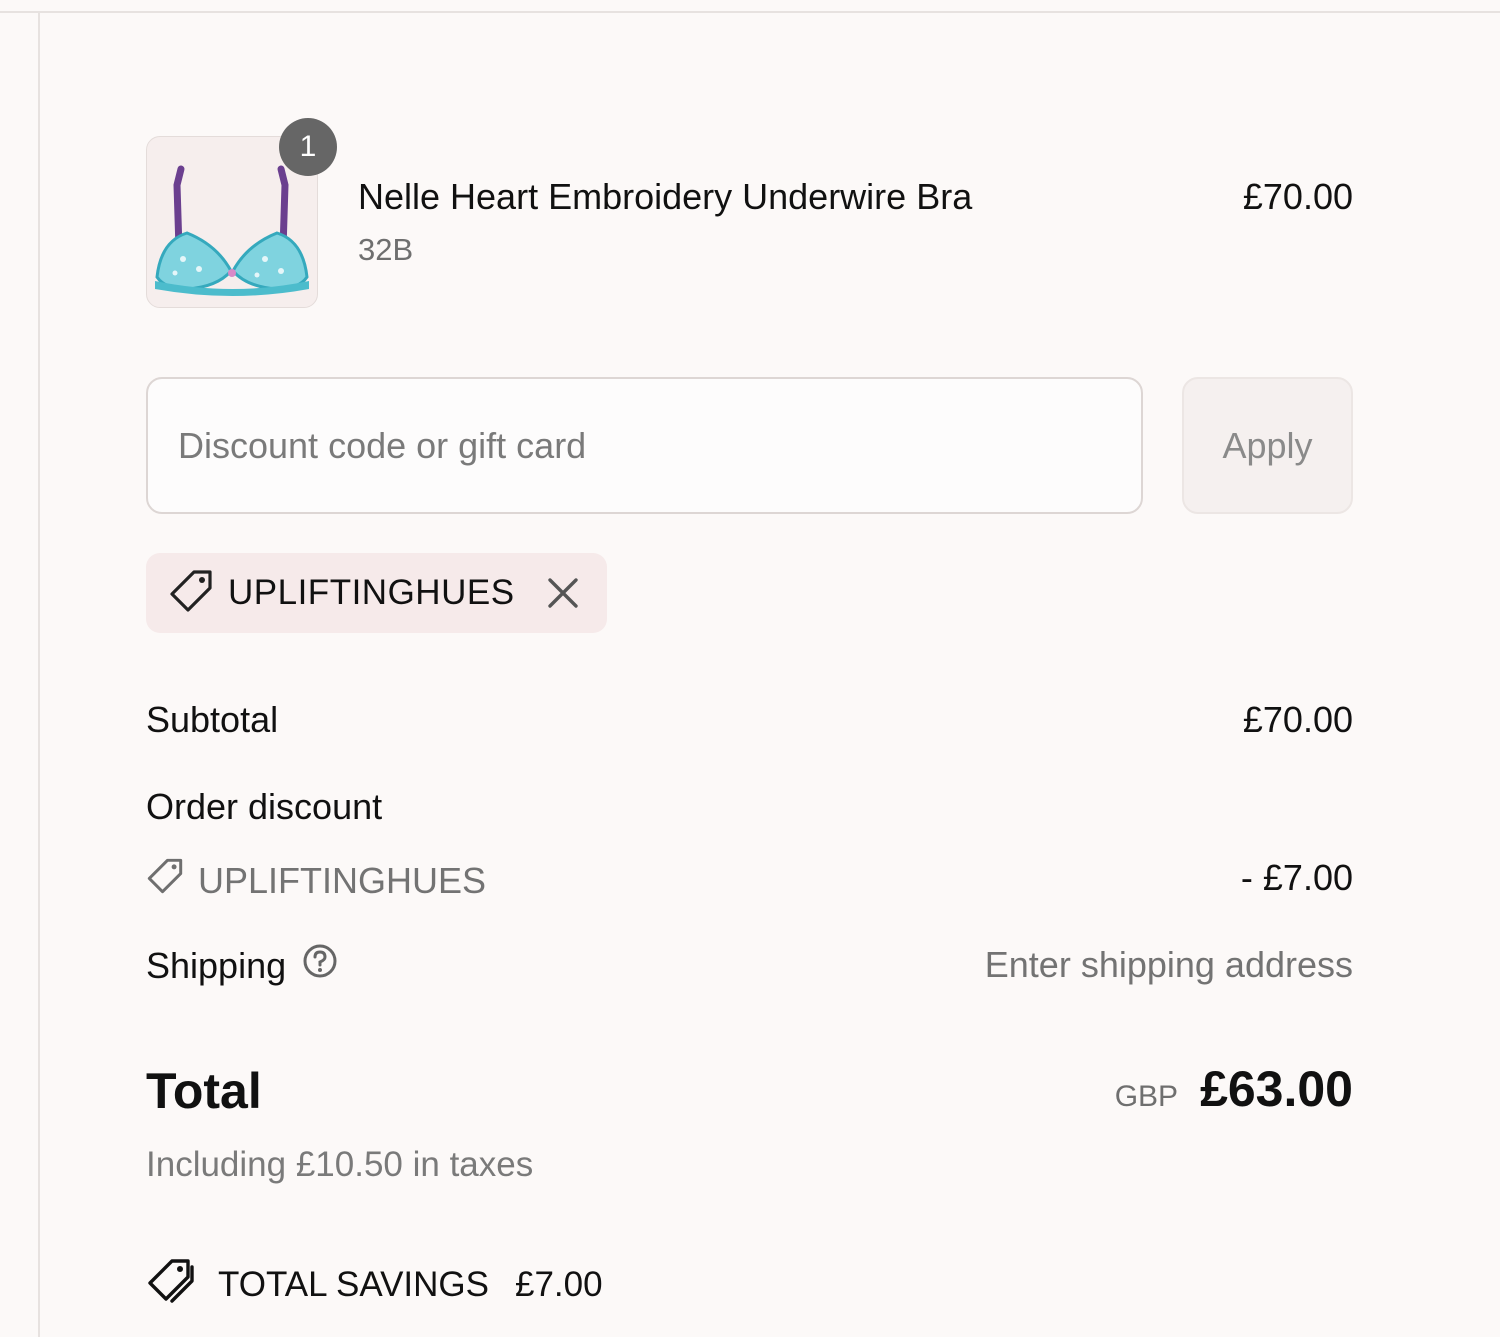 Image resolution: width=1500 pixels, height=1337 pixels. What do you see at coordinates (264, 806) in the screenshot?
I see `order-discount-label: Order discount` at bounding box center [264, 806].